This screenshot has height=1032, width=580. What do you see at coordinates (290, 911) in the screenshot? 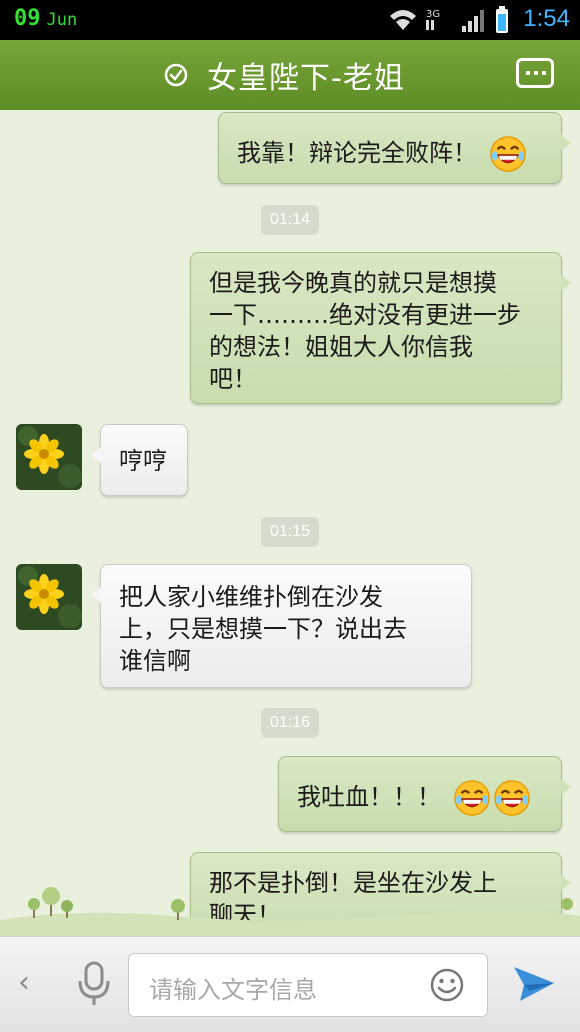
I see `scenery-decoration` at bounding box center [290, 911].